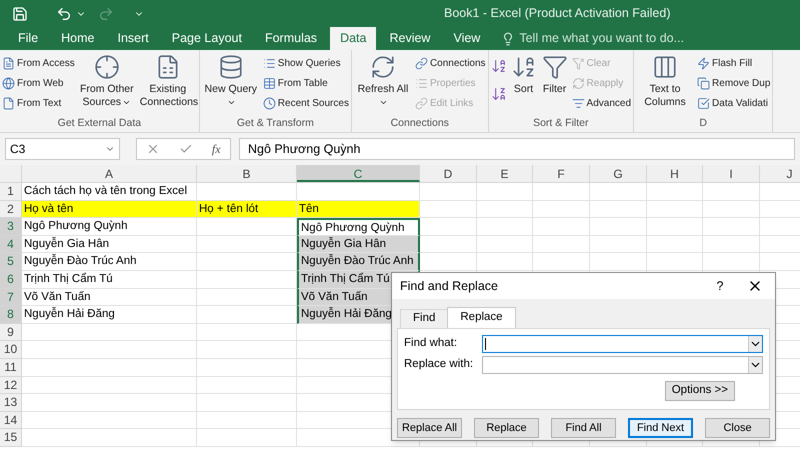  I want to click on ribbon-large-button: From Other Sources, so click(107, 81).